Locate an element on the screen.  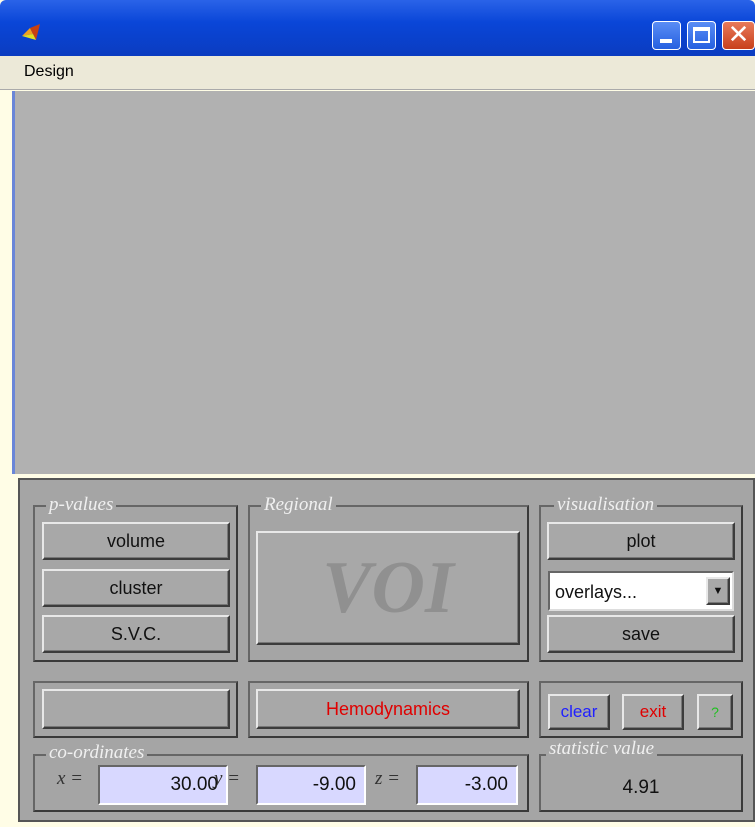
close-button: ✕ is located at coordinates (738, 35).